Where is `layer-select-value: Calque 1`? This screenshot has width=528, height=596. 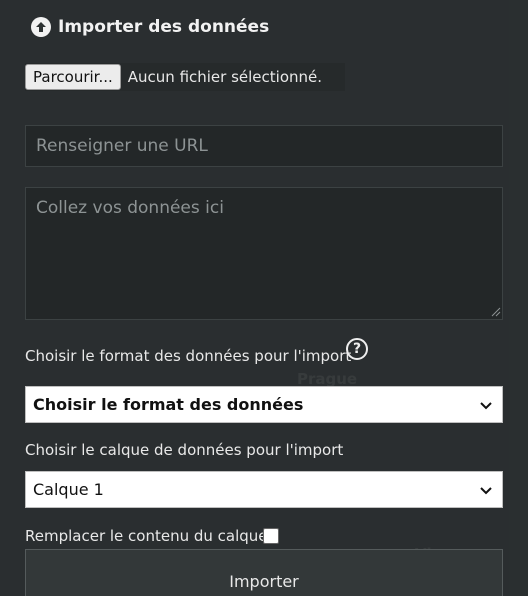
layer-select-value: Calque 1 is located at coordinates (68, 489).